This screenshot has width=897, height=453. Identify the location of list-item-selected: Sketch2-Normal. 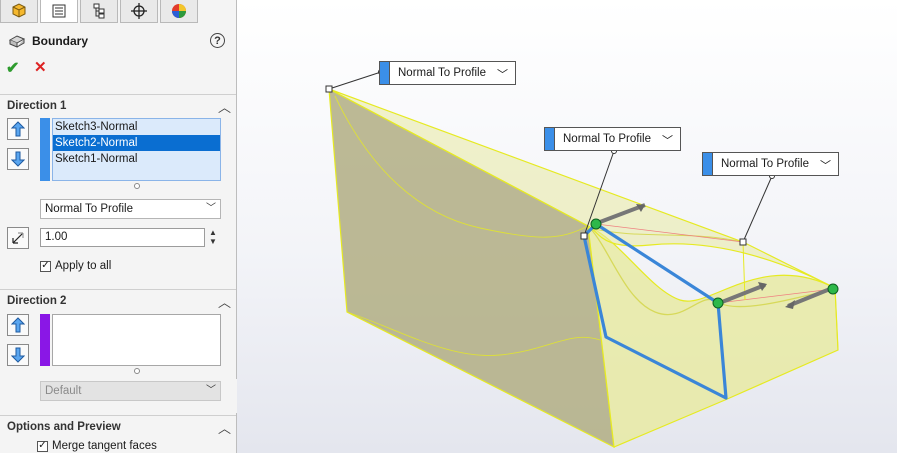
(136, 143).